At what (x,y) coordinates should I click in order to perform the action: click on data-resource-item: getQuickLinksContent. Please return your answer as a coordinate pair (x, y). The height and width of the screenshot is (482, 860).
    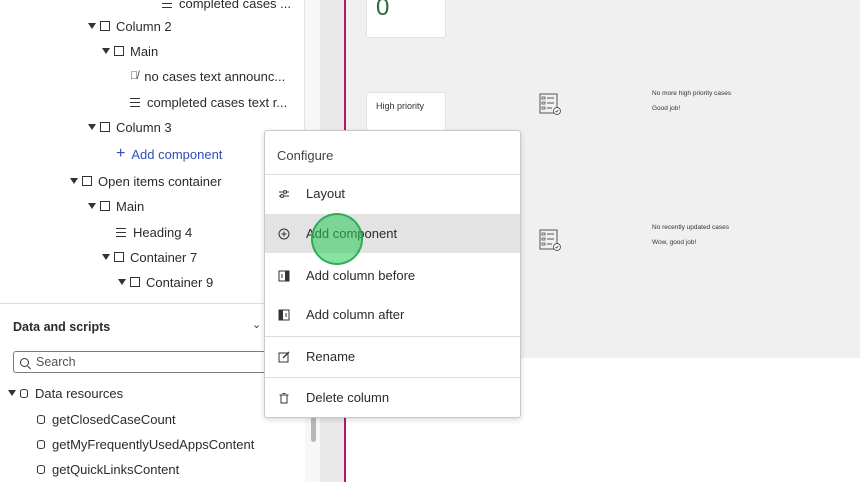
    Looking at the image, I should click on (108, 469).